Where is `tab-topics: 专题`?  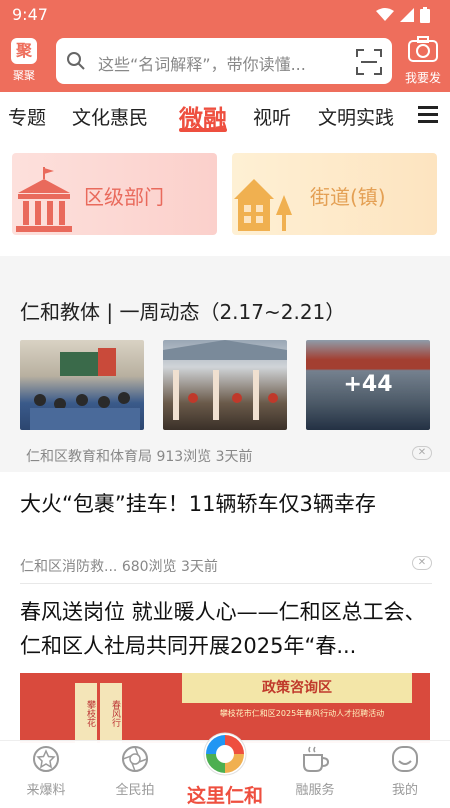
tab-topics: 专题 is located at coordinates (27, 116).